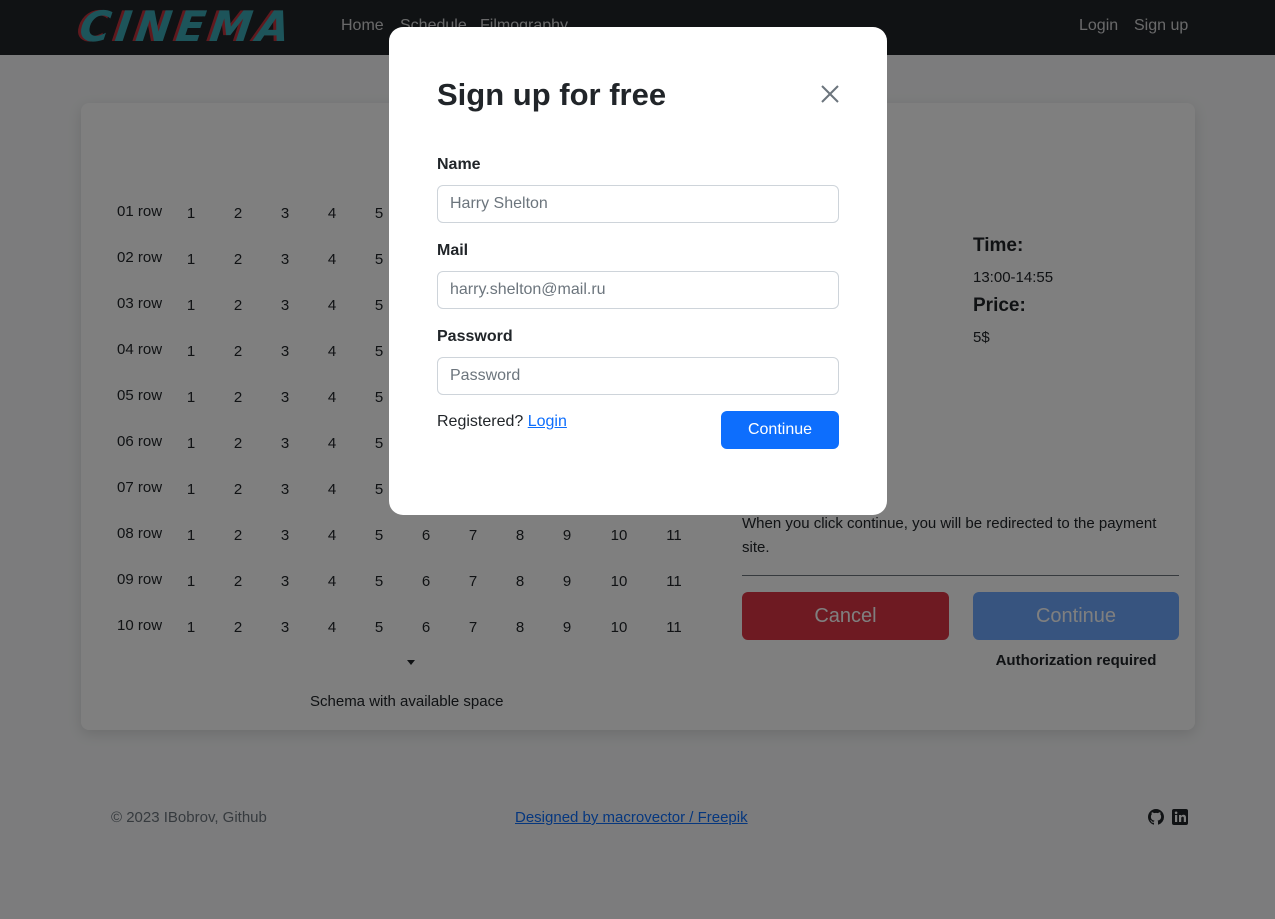 The height and width of the screenshot is (919, 1275). Describe the element at coordinates (830, 94) in the screenshot. I see `close-icon` at that location.